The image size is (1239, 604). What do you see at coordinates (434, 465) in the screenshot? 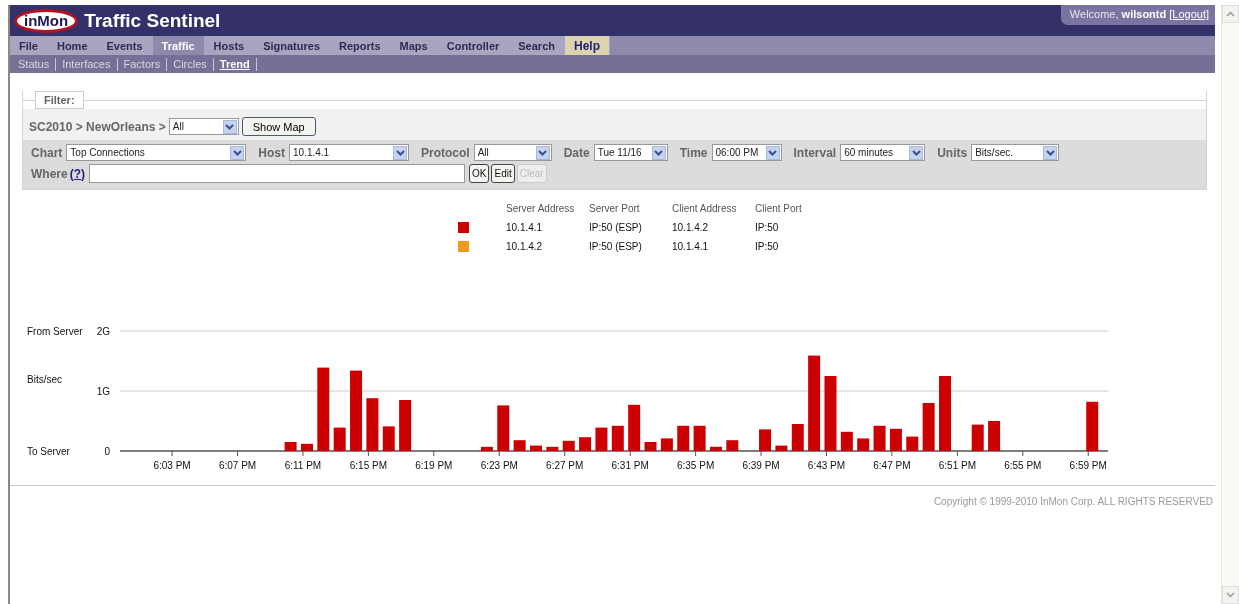
I see `x-tick-label: 6:19 PM` at bounding box center [434, 465].